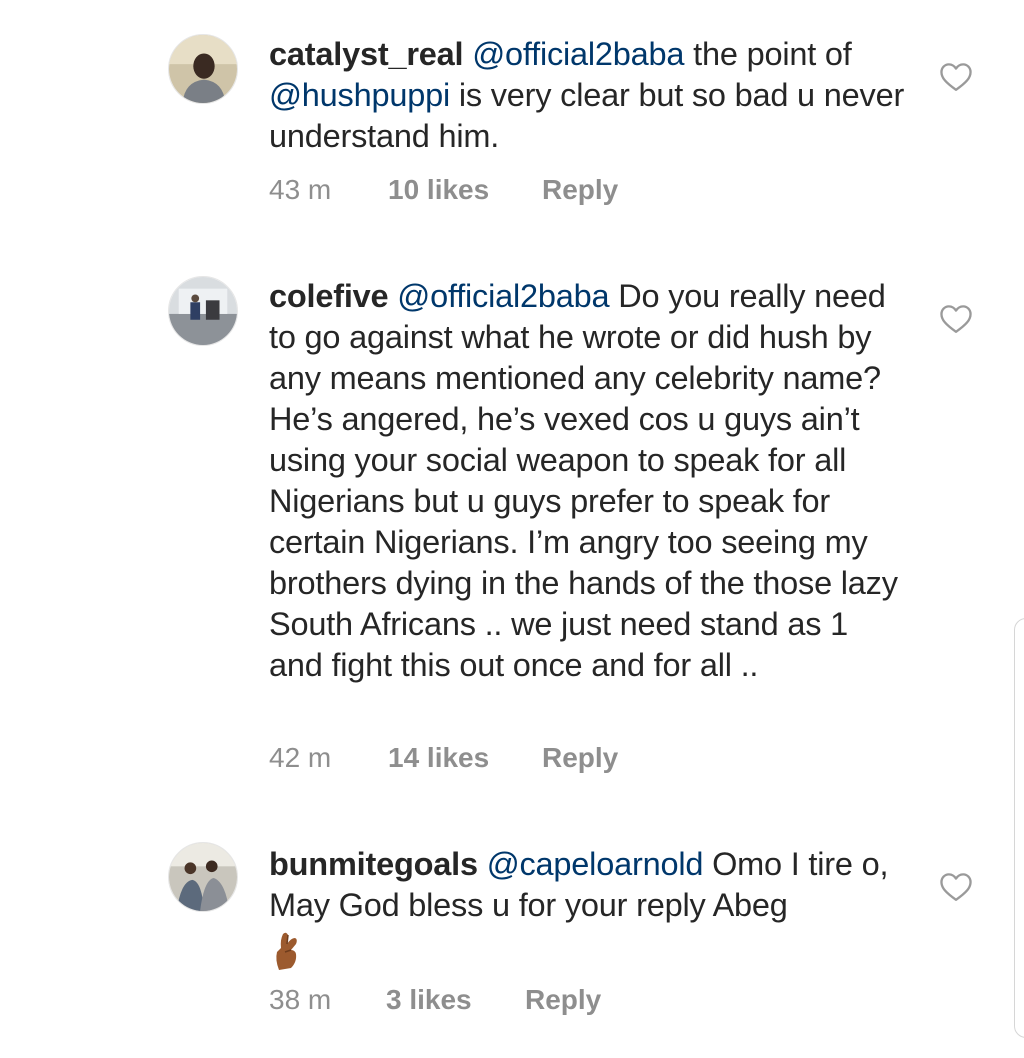 The width and height of the screenshot is (1024, 1058). I want to click on comment-time: 42 m, so click(300, 757).